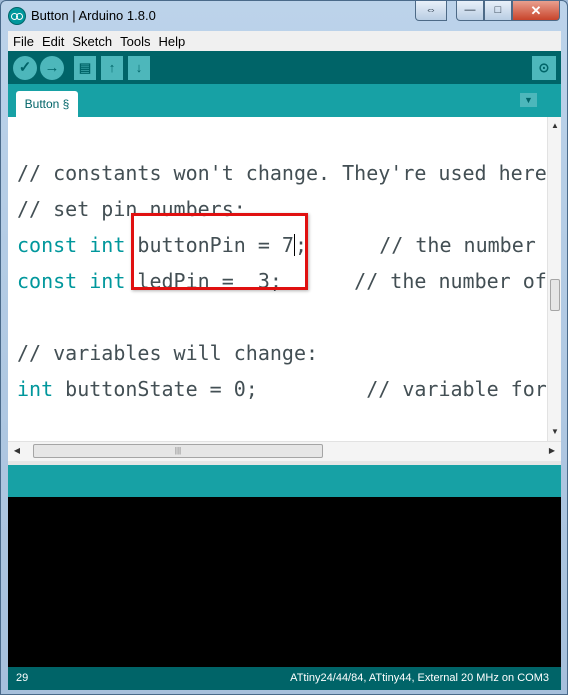 The image size is (568, 695). Describe the element at coordinates (284, 41) in the screenshot. I see `menu-bar: File Edit Sketch Tools Help` at that location.